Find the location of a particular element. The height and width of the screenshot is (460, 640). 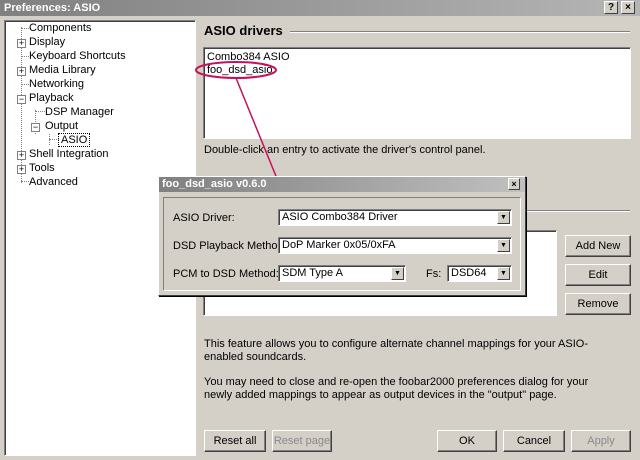

driver-item-combo384: Combo384 ASIO is located at coordinates (248, 57).